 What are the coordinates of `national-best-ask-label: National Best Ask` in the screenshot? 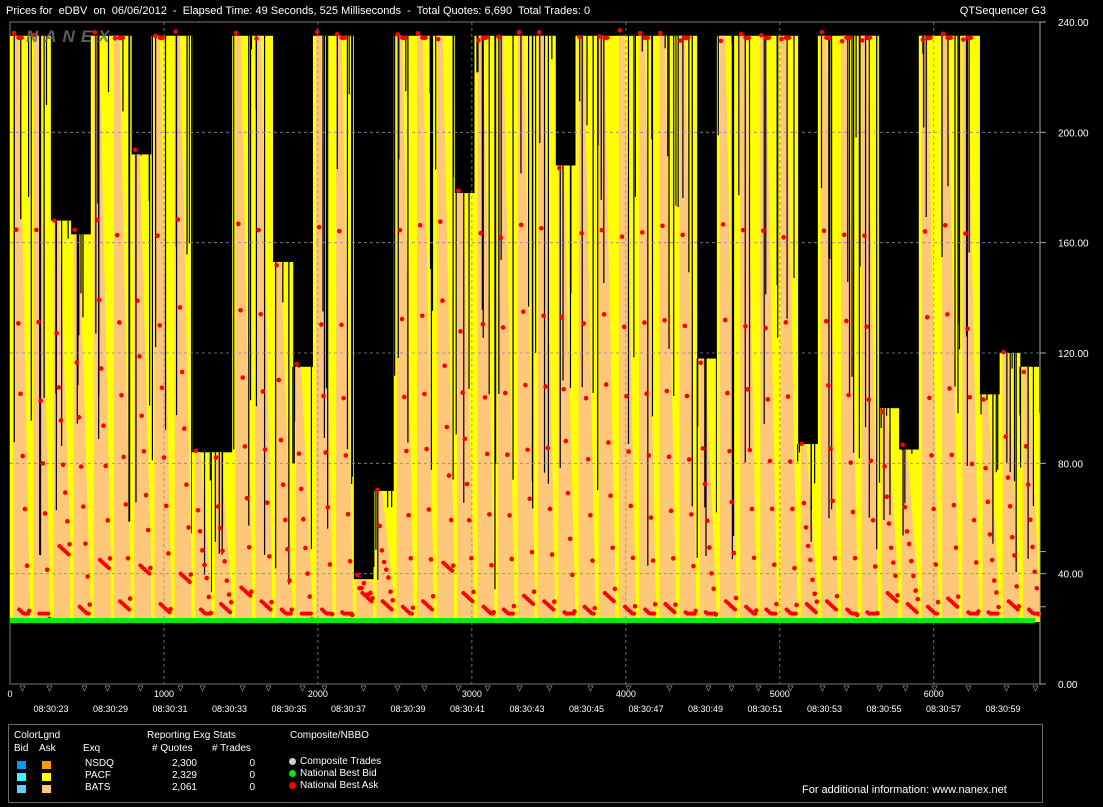 It's located at (339, 785).